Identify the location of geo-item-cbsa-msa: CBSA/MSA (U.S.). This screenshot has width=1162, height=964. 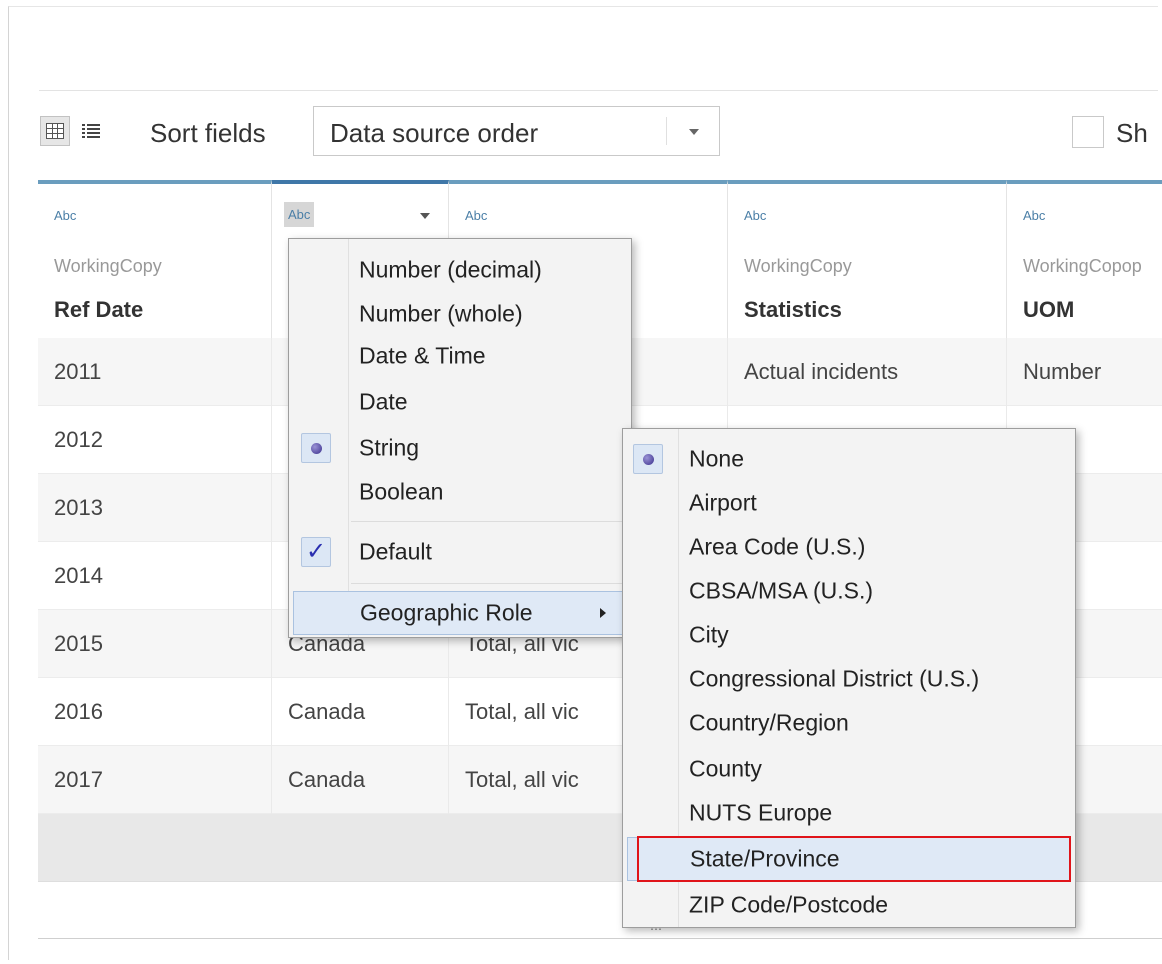
(849, 591).